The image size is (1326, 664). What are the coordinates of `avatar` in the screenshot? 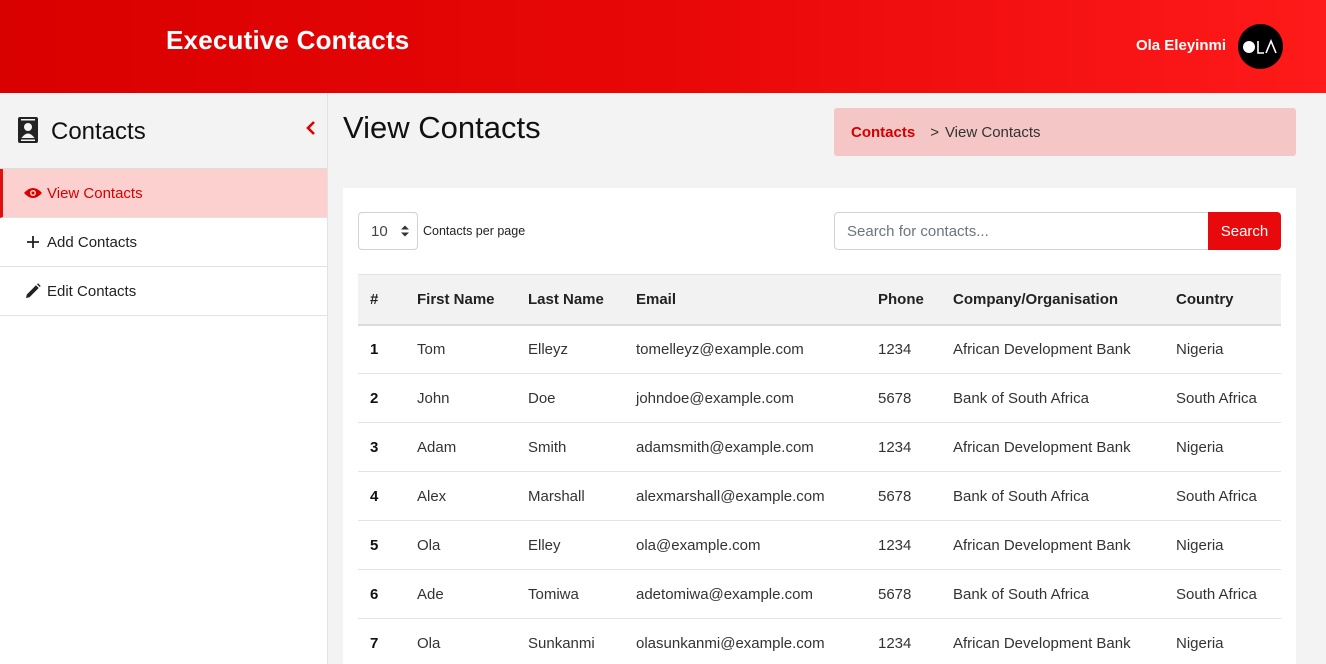 It's located at (1260, 46).